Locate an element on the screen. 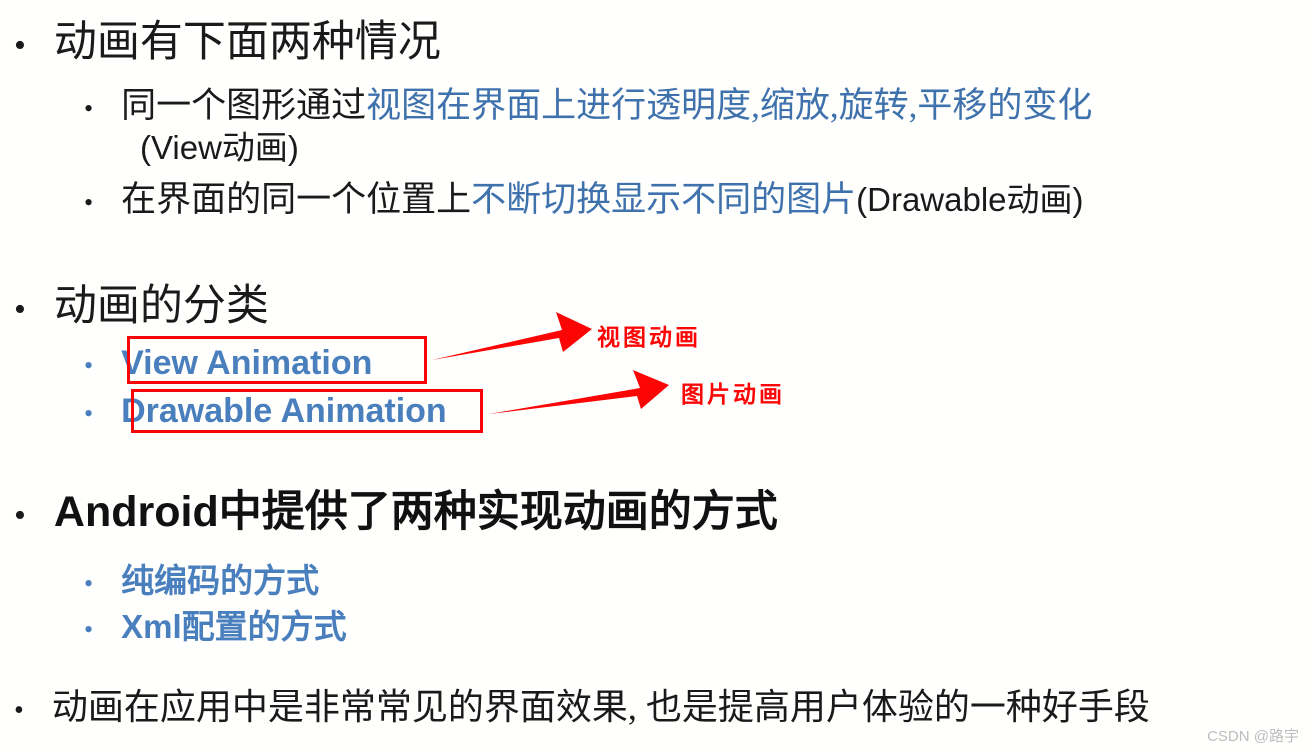 This screenshot has height=752, width=1311. section1-item1-wrap: (View动画) is located at coordinates (219, 147).